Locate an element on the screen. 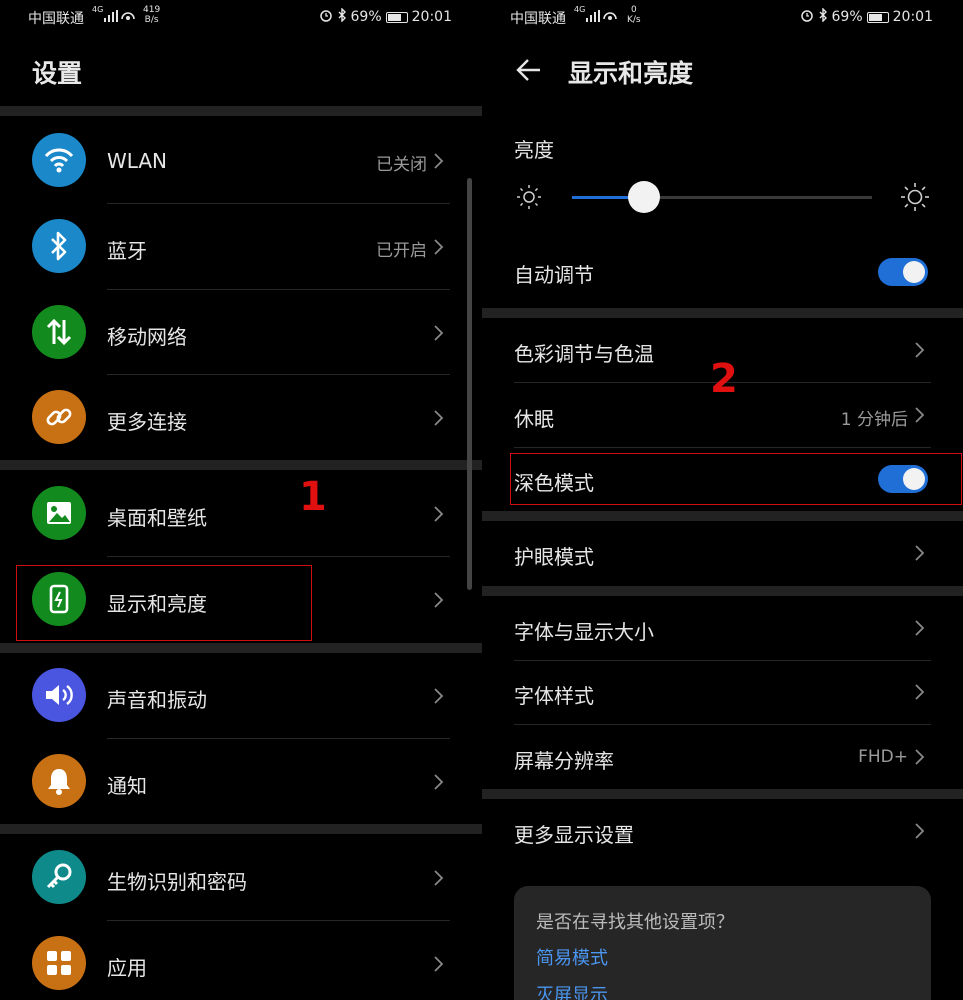 The height and width of the screenshot is (1000, 963). settings-item-value: 已开启 is located at coordinates (401, 251).